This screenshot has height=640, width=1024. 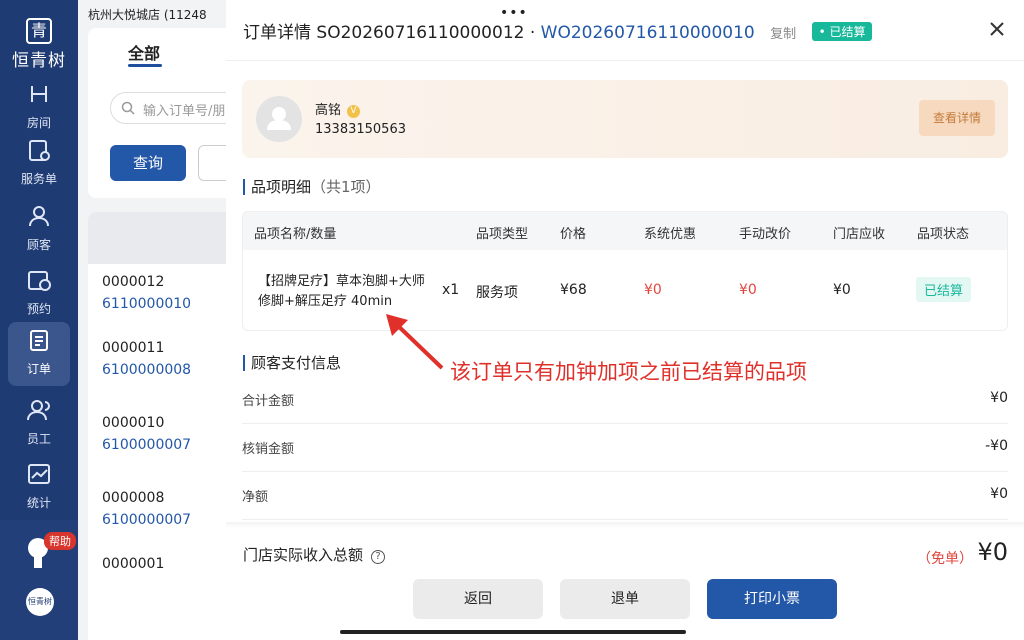 What do you see at coordinates (303, 555) in the screenshot?
I see `total-label-text: 门店实际收入总额` at bounding box center [303, 555].